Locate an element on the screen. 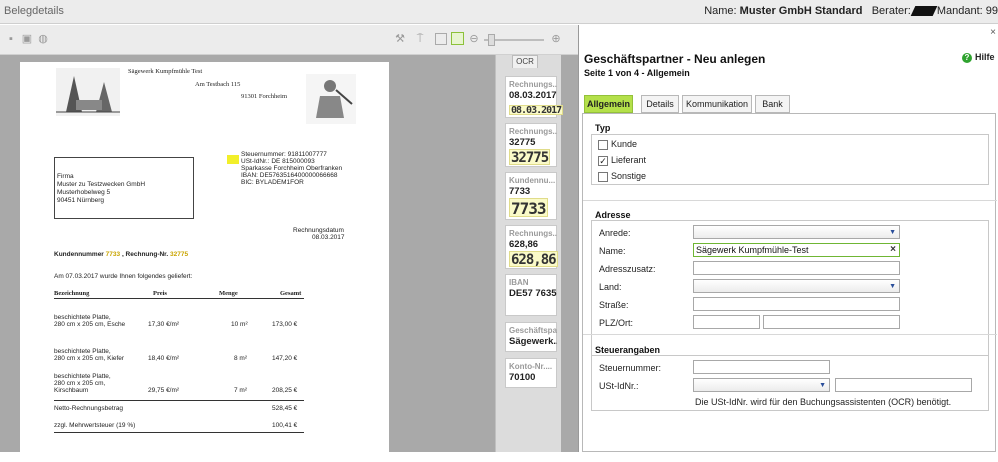 The height and width of the screenshot is (462, 998). stamp-icon: ⍑ is located at coordinates (420, 39).